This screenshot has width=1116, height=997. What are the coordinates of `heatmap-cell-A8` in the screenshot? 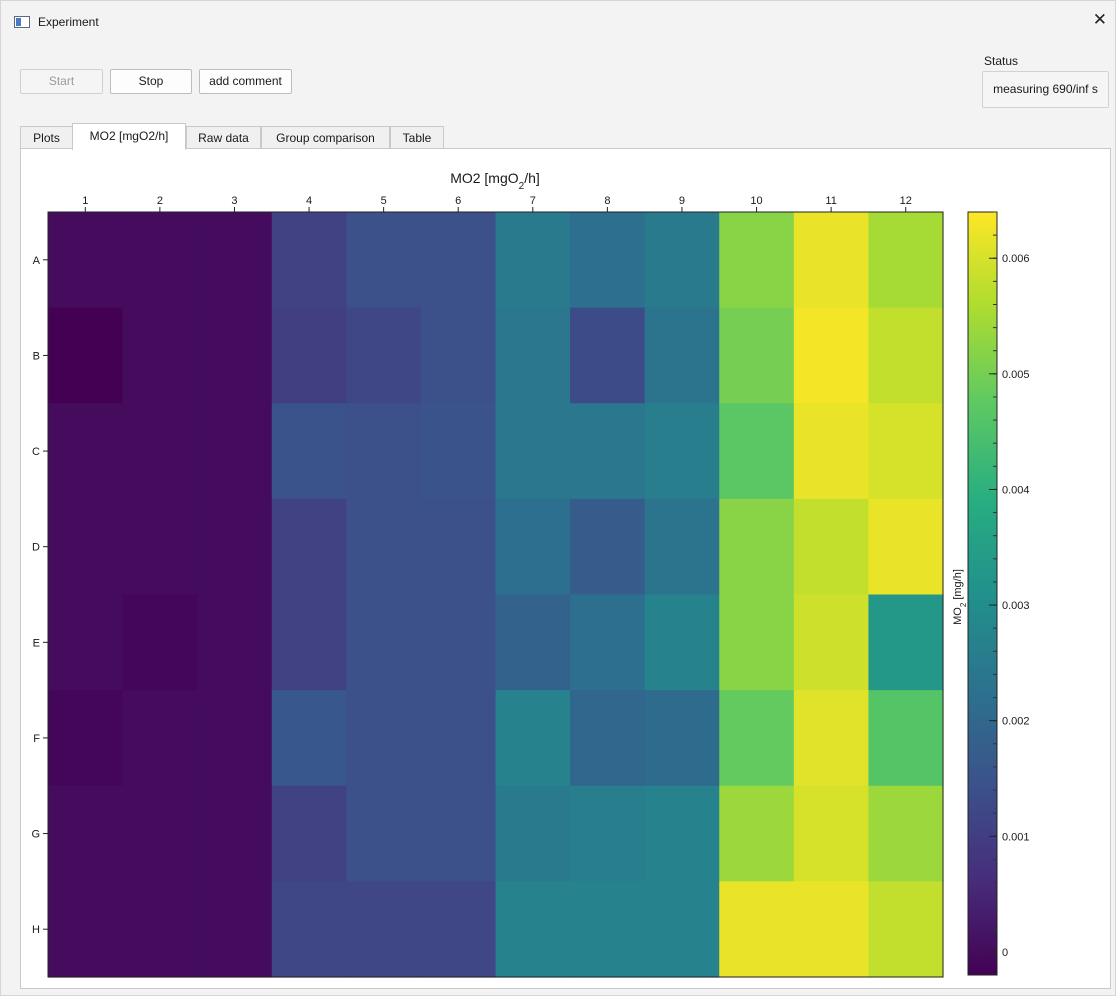 It's located at (608, 260).